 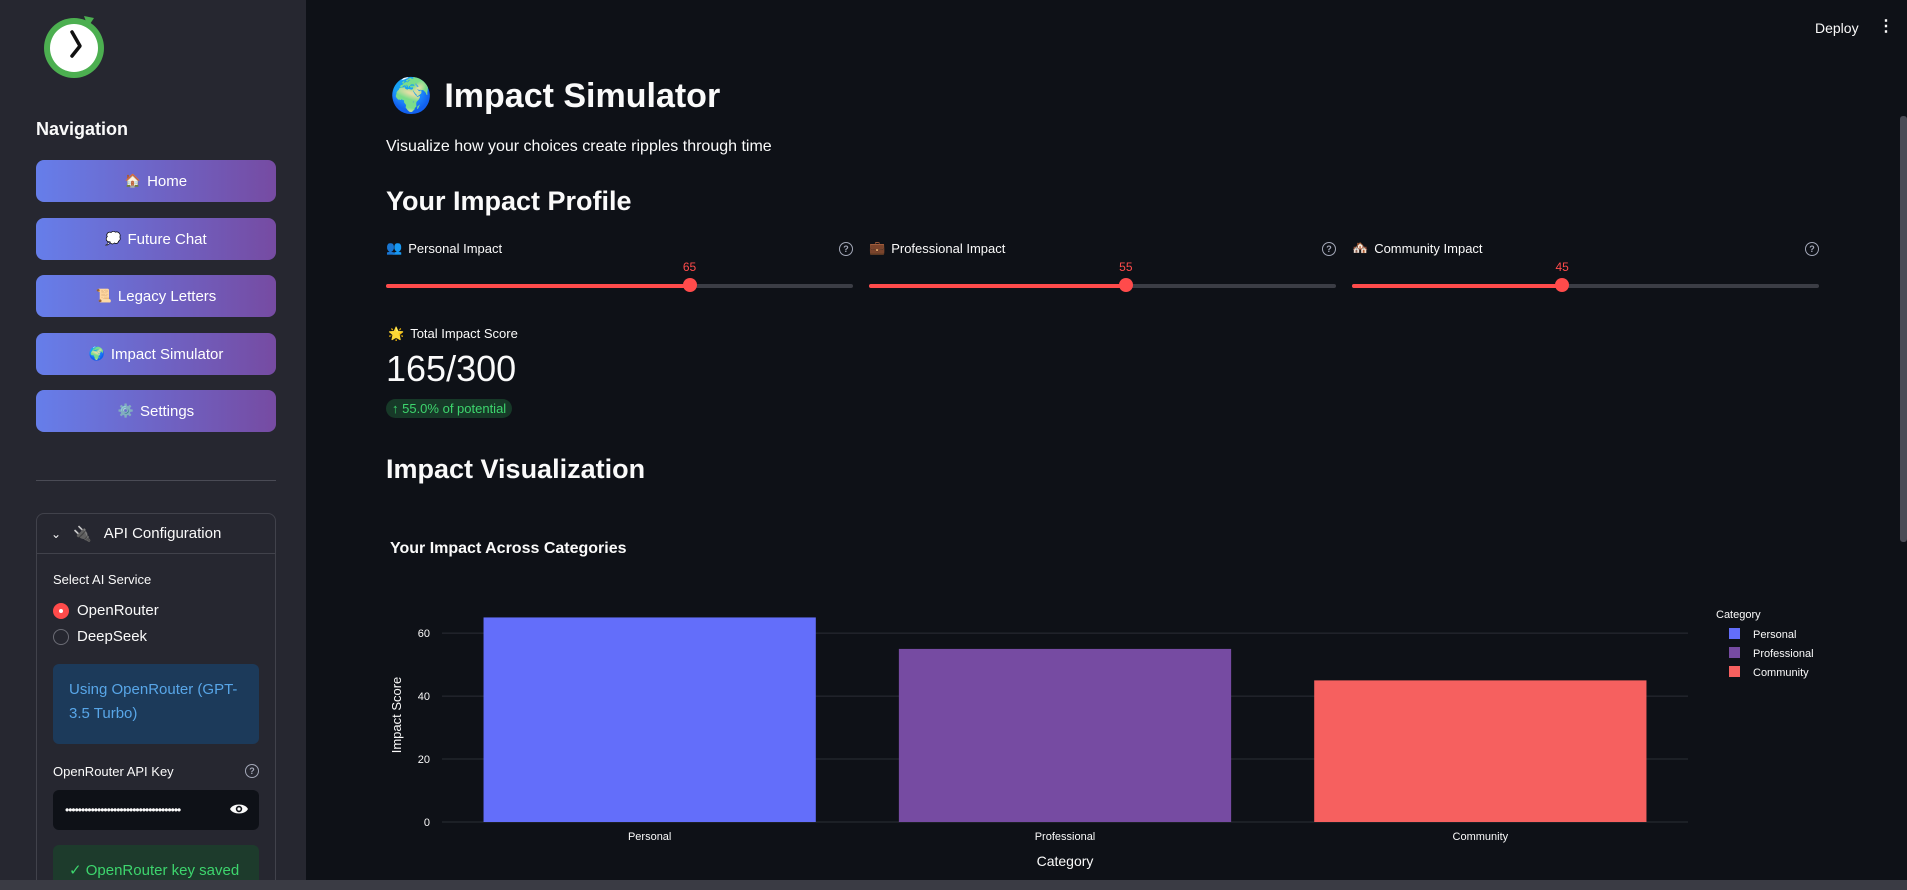 I want to click on houses-icon: 🏘️, so click(x=1360, y=247).